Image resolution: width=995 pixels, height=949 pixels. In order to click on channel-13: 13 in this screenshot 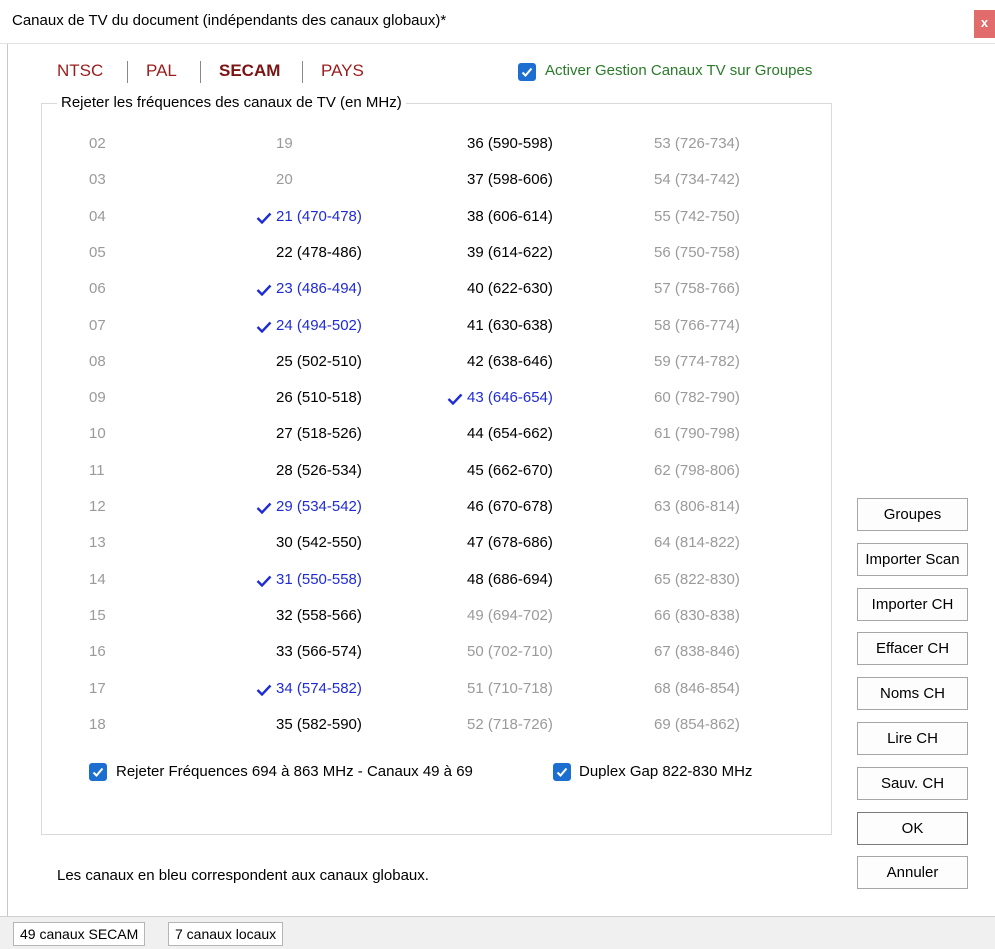, I will do `click(97, 542)`.